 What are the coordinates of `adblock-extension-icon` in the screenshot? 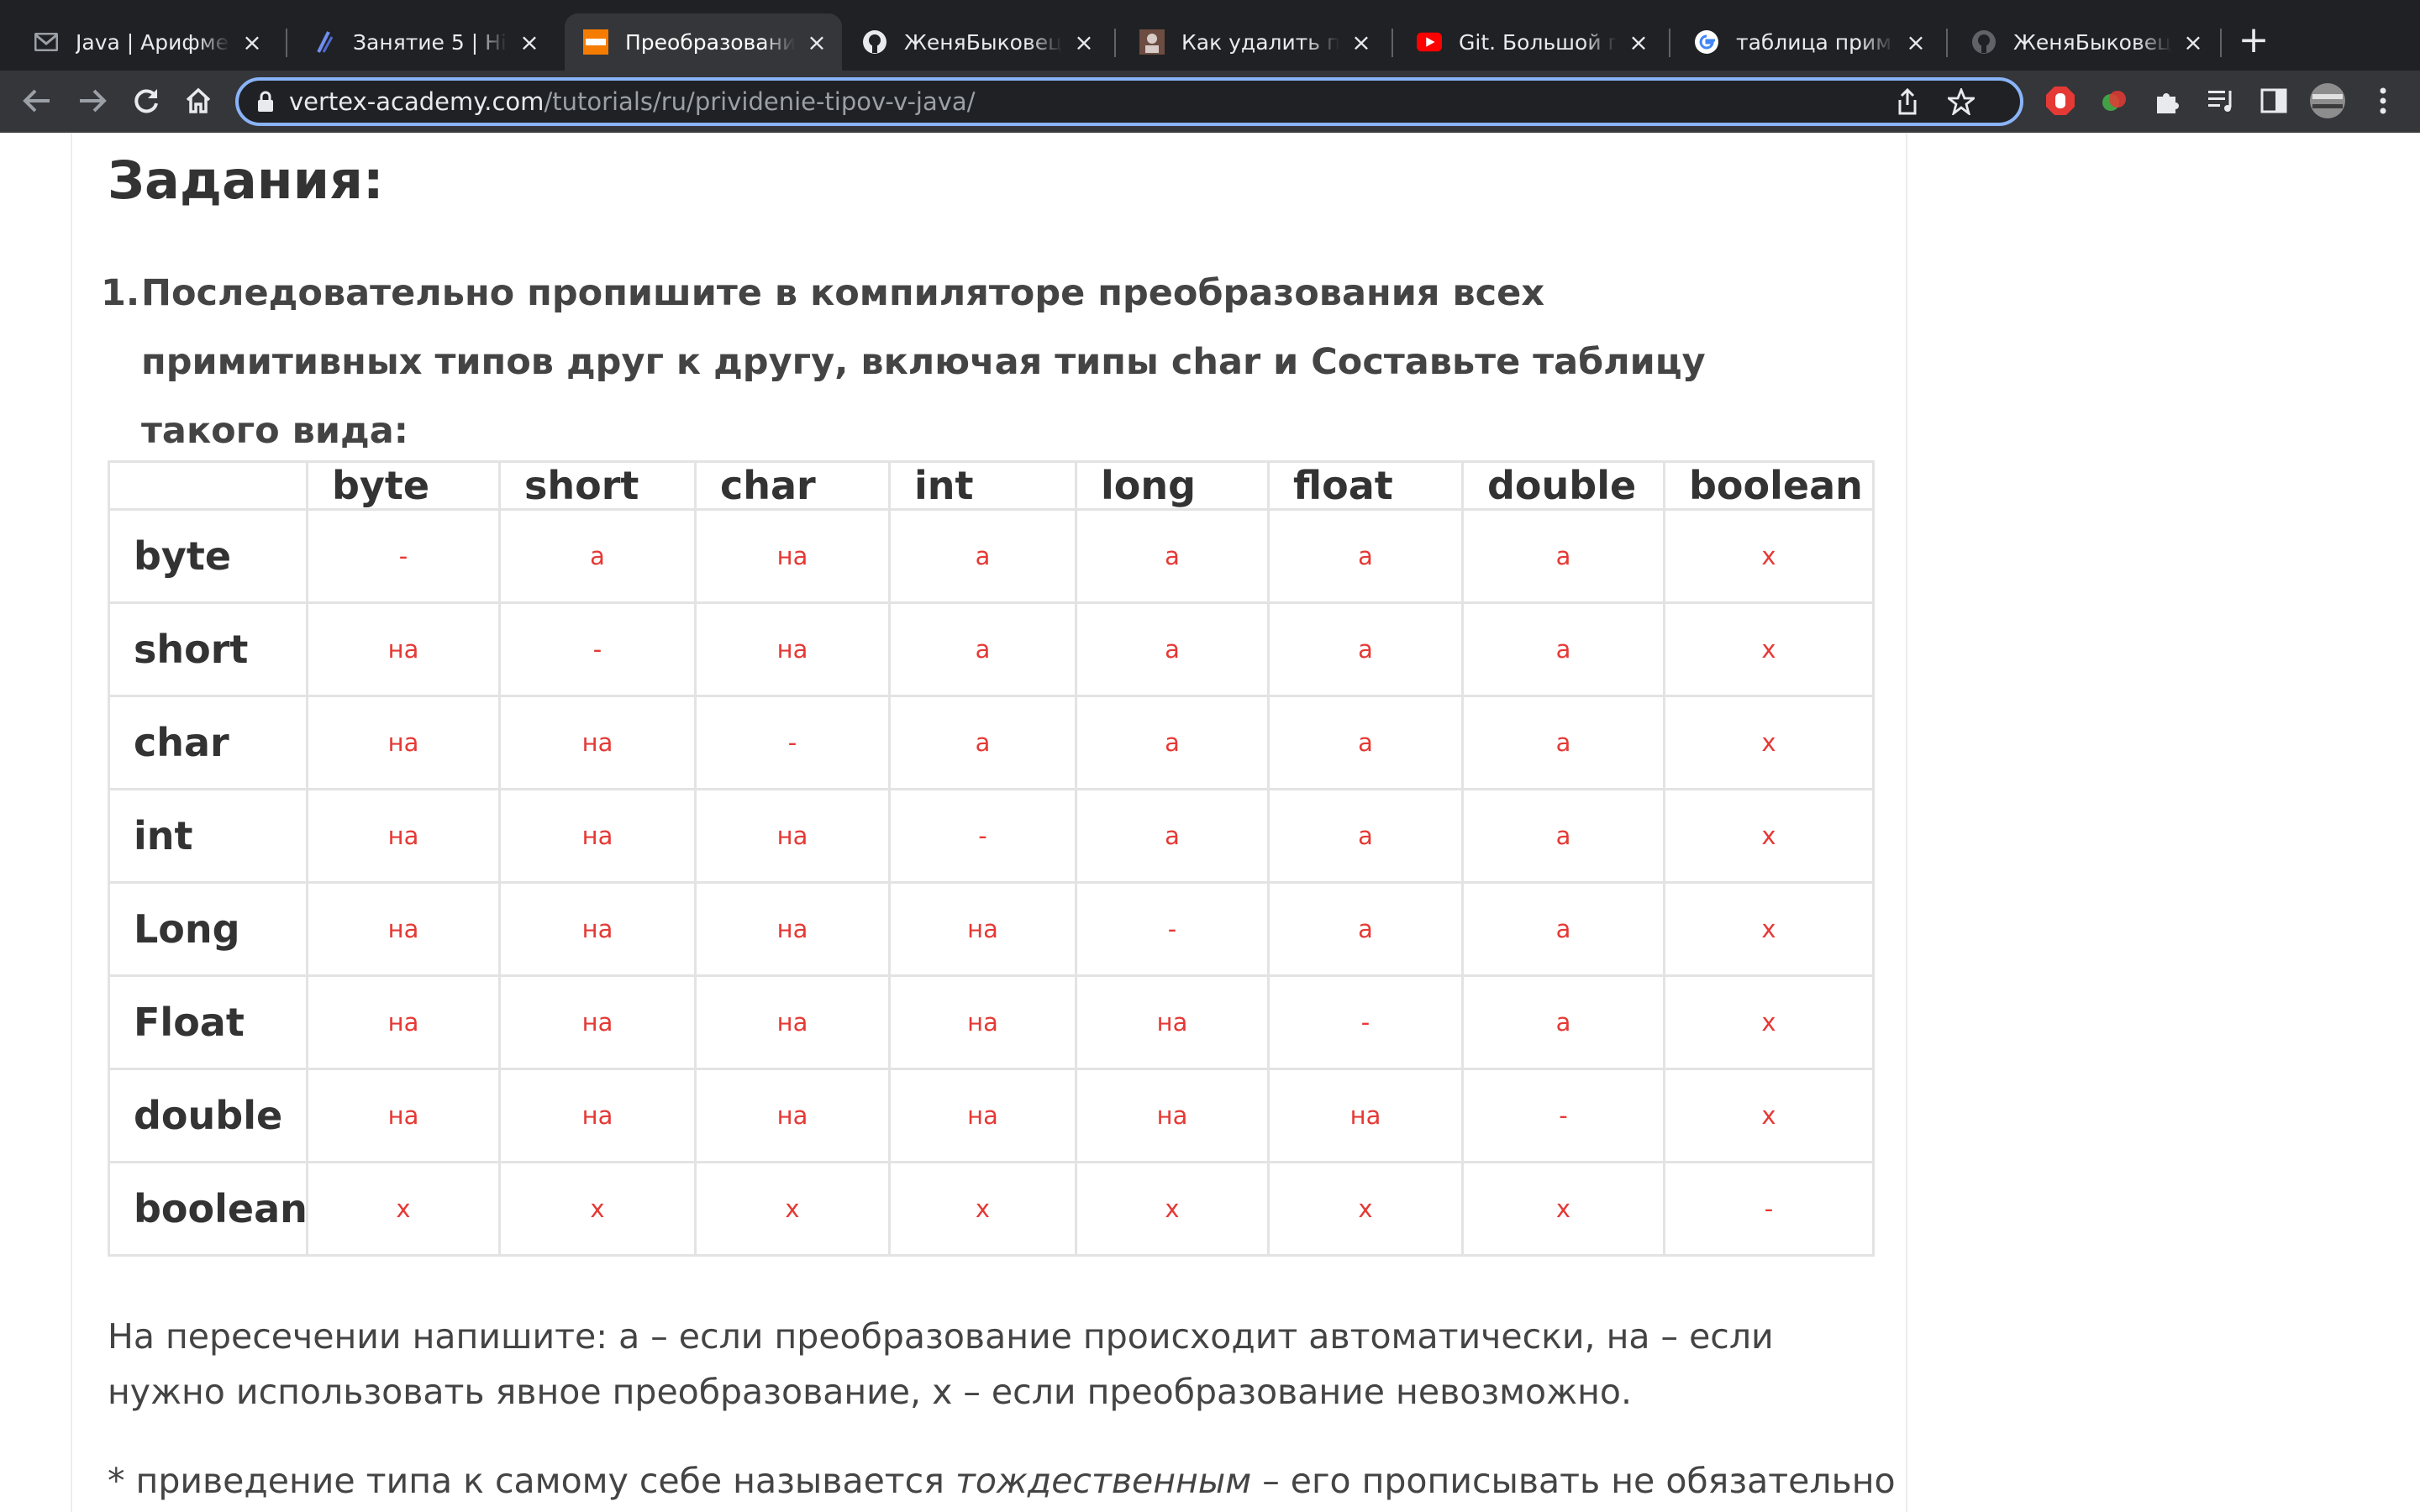 It's located at (2060, 100).